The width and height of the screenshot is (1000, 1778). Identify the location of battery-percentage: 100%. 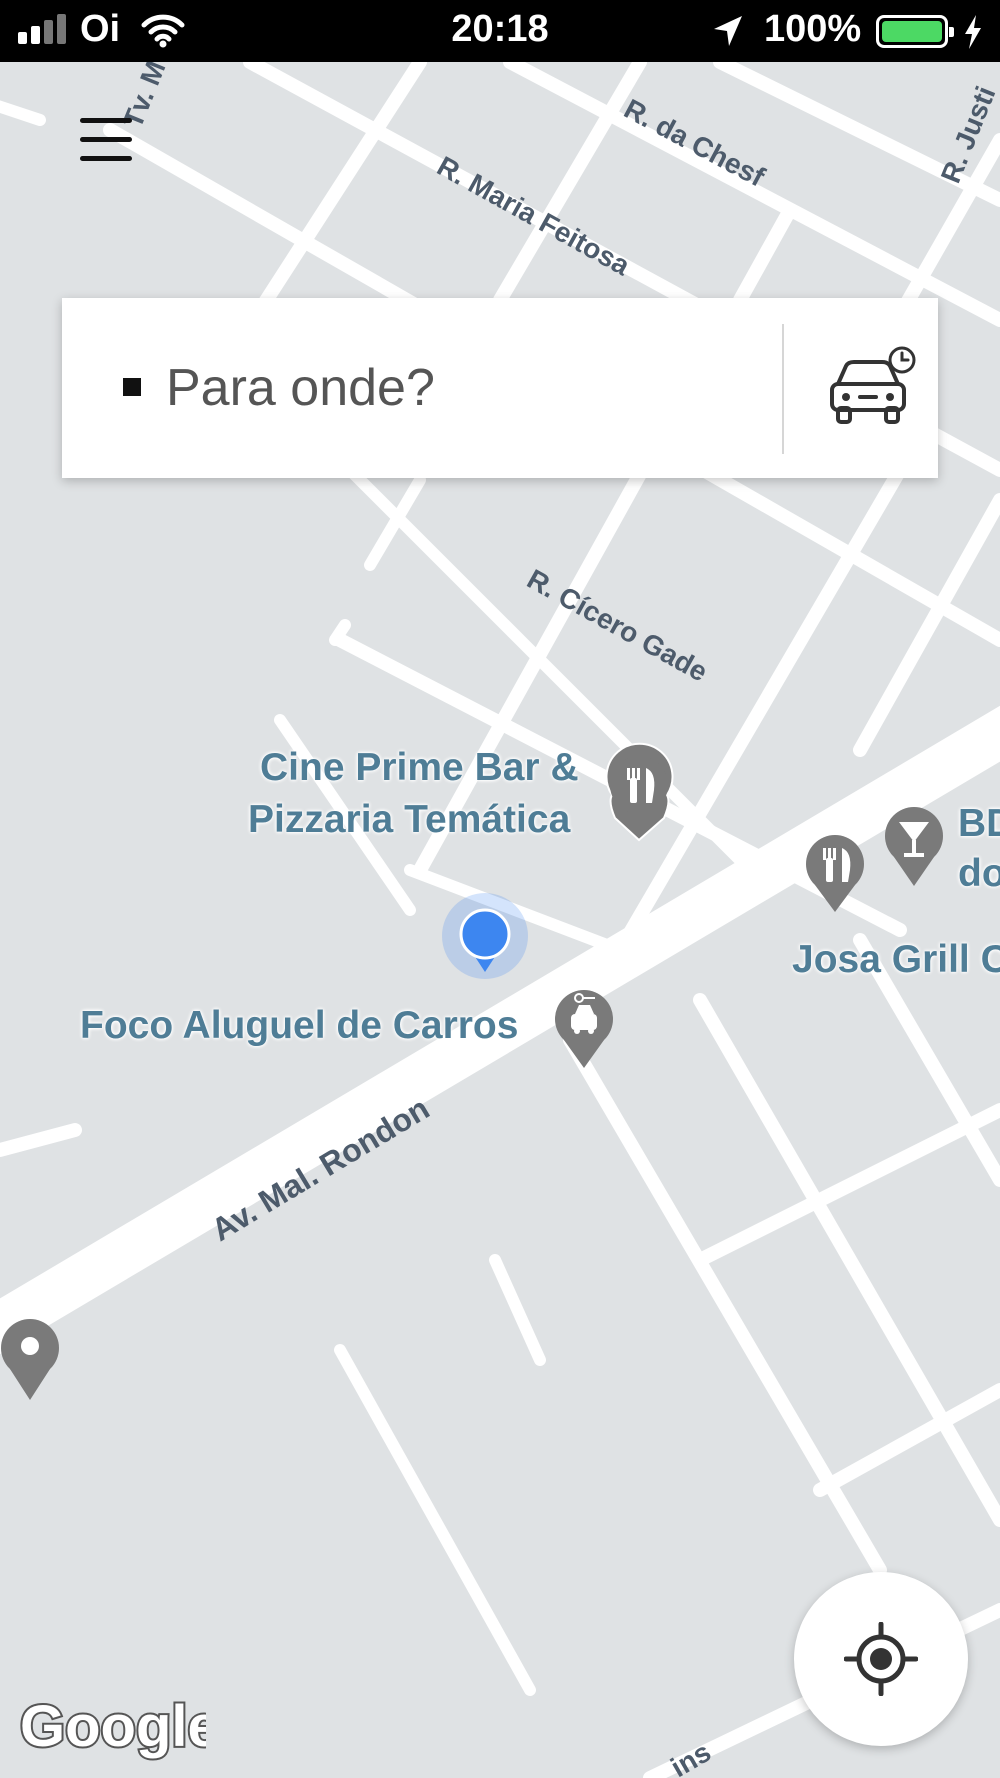
(813, 29).